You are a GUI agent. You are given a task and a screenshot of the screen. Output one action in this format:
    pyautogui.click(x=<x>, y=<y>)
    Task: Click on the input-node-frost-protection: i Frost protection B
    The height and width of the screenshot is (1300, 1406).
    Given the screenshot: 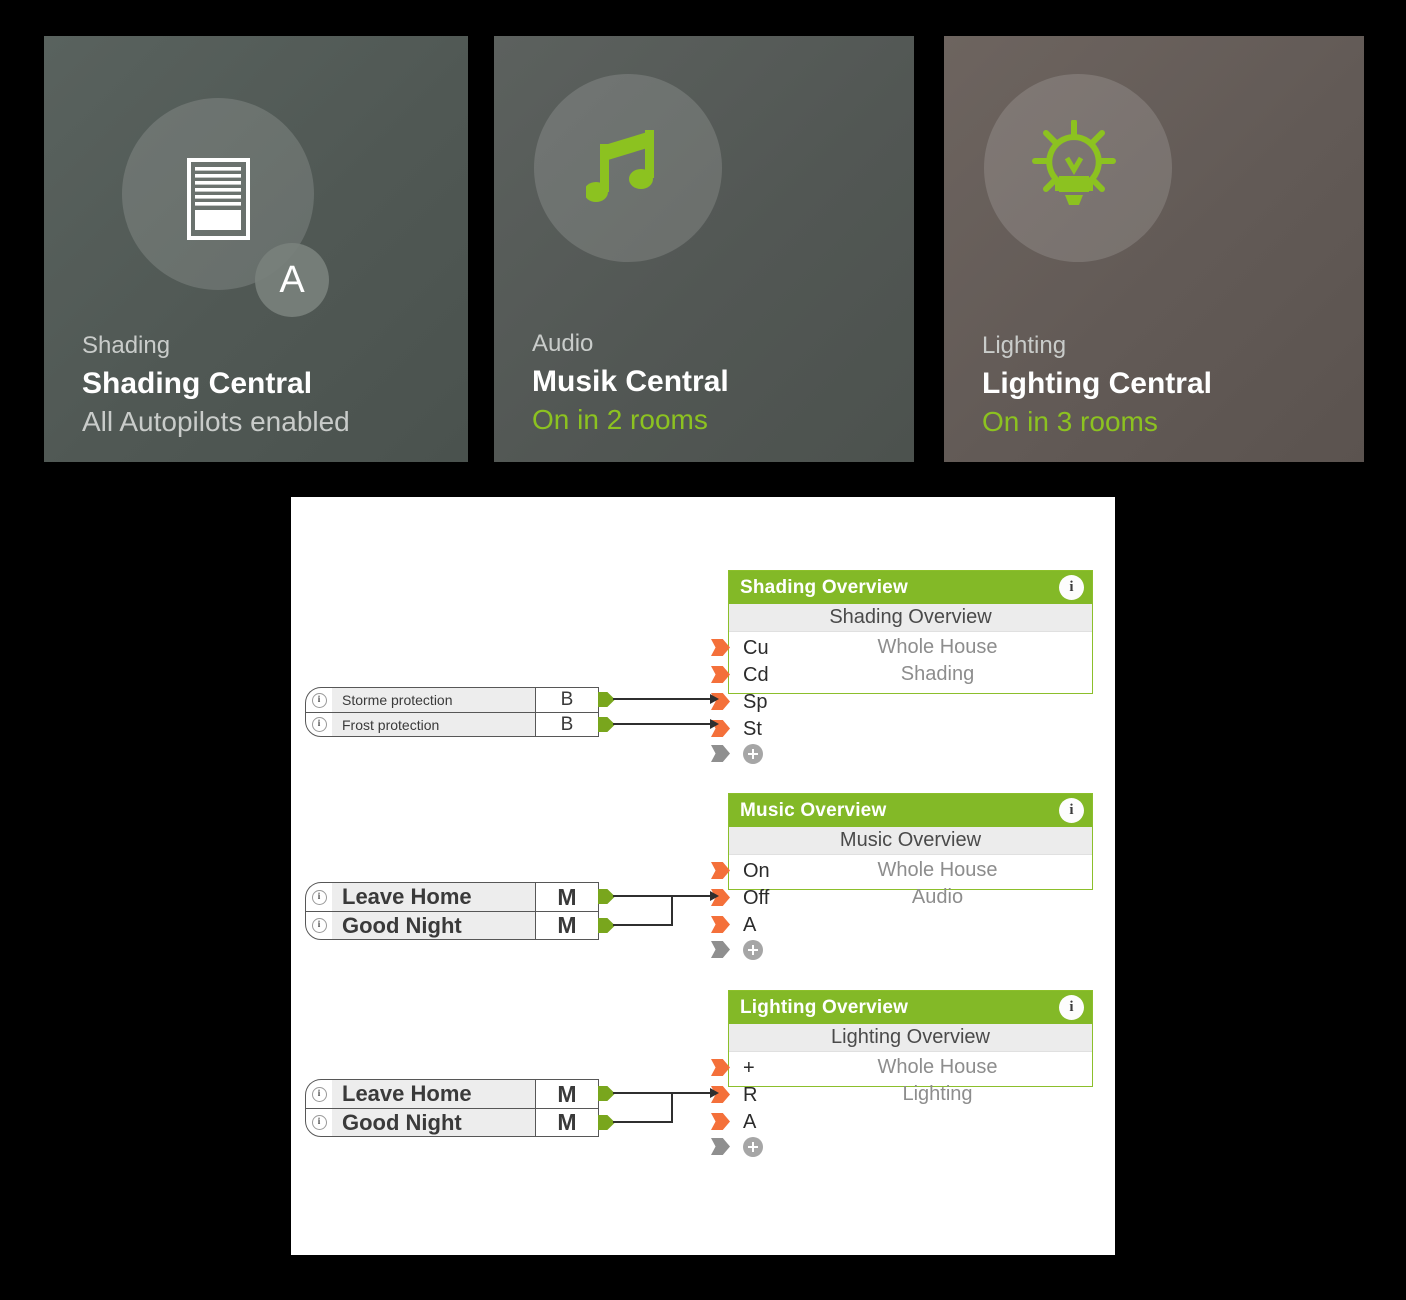 What is the action you would take?
    pyautogui.click(x=452, y=724)
    